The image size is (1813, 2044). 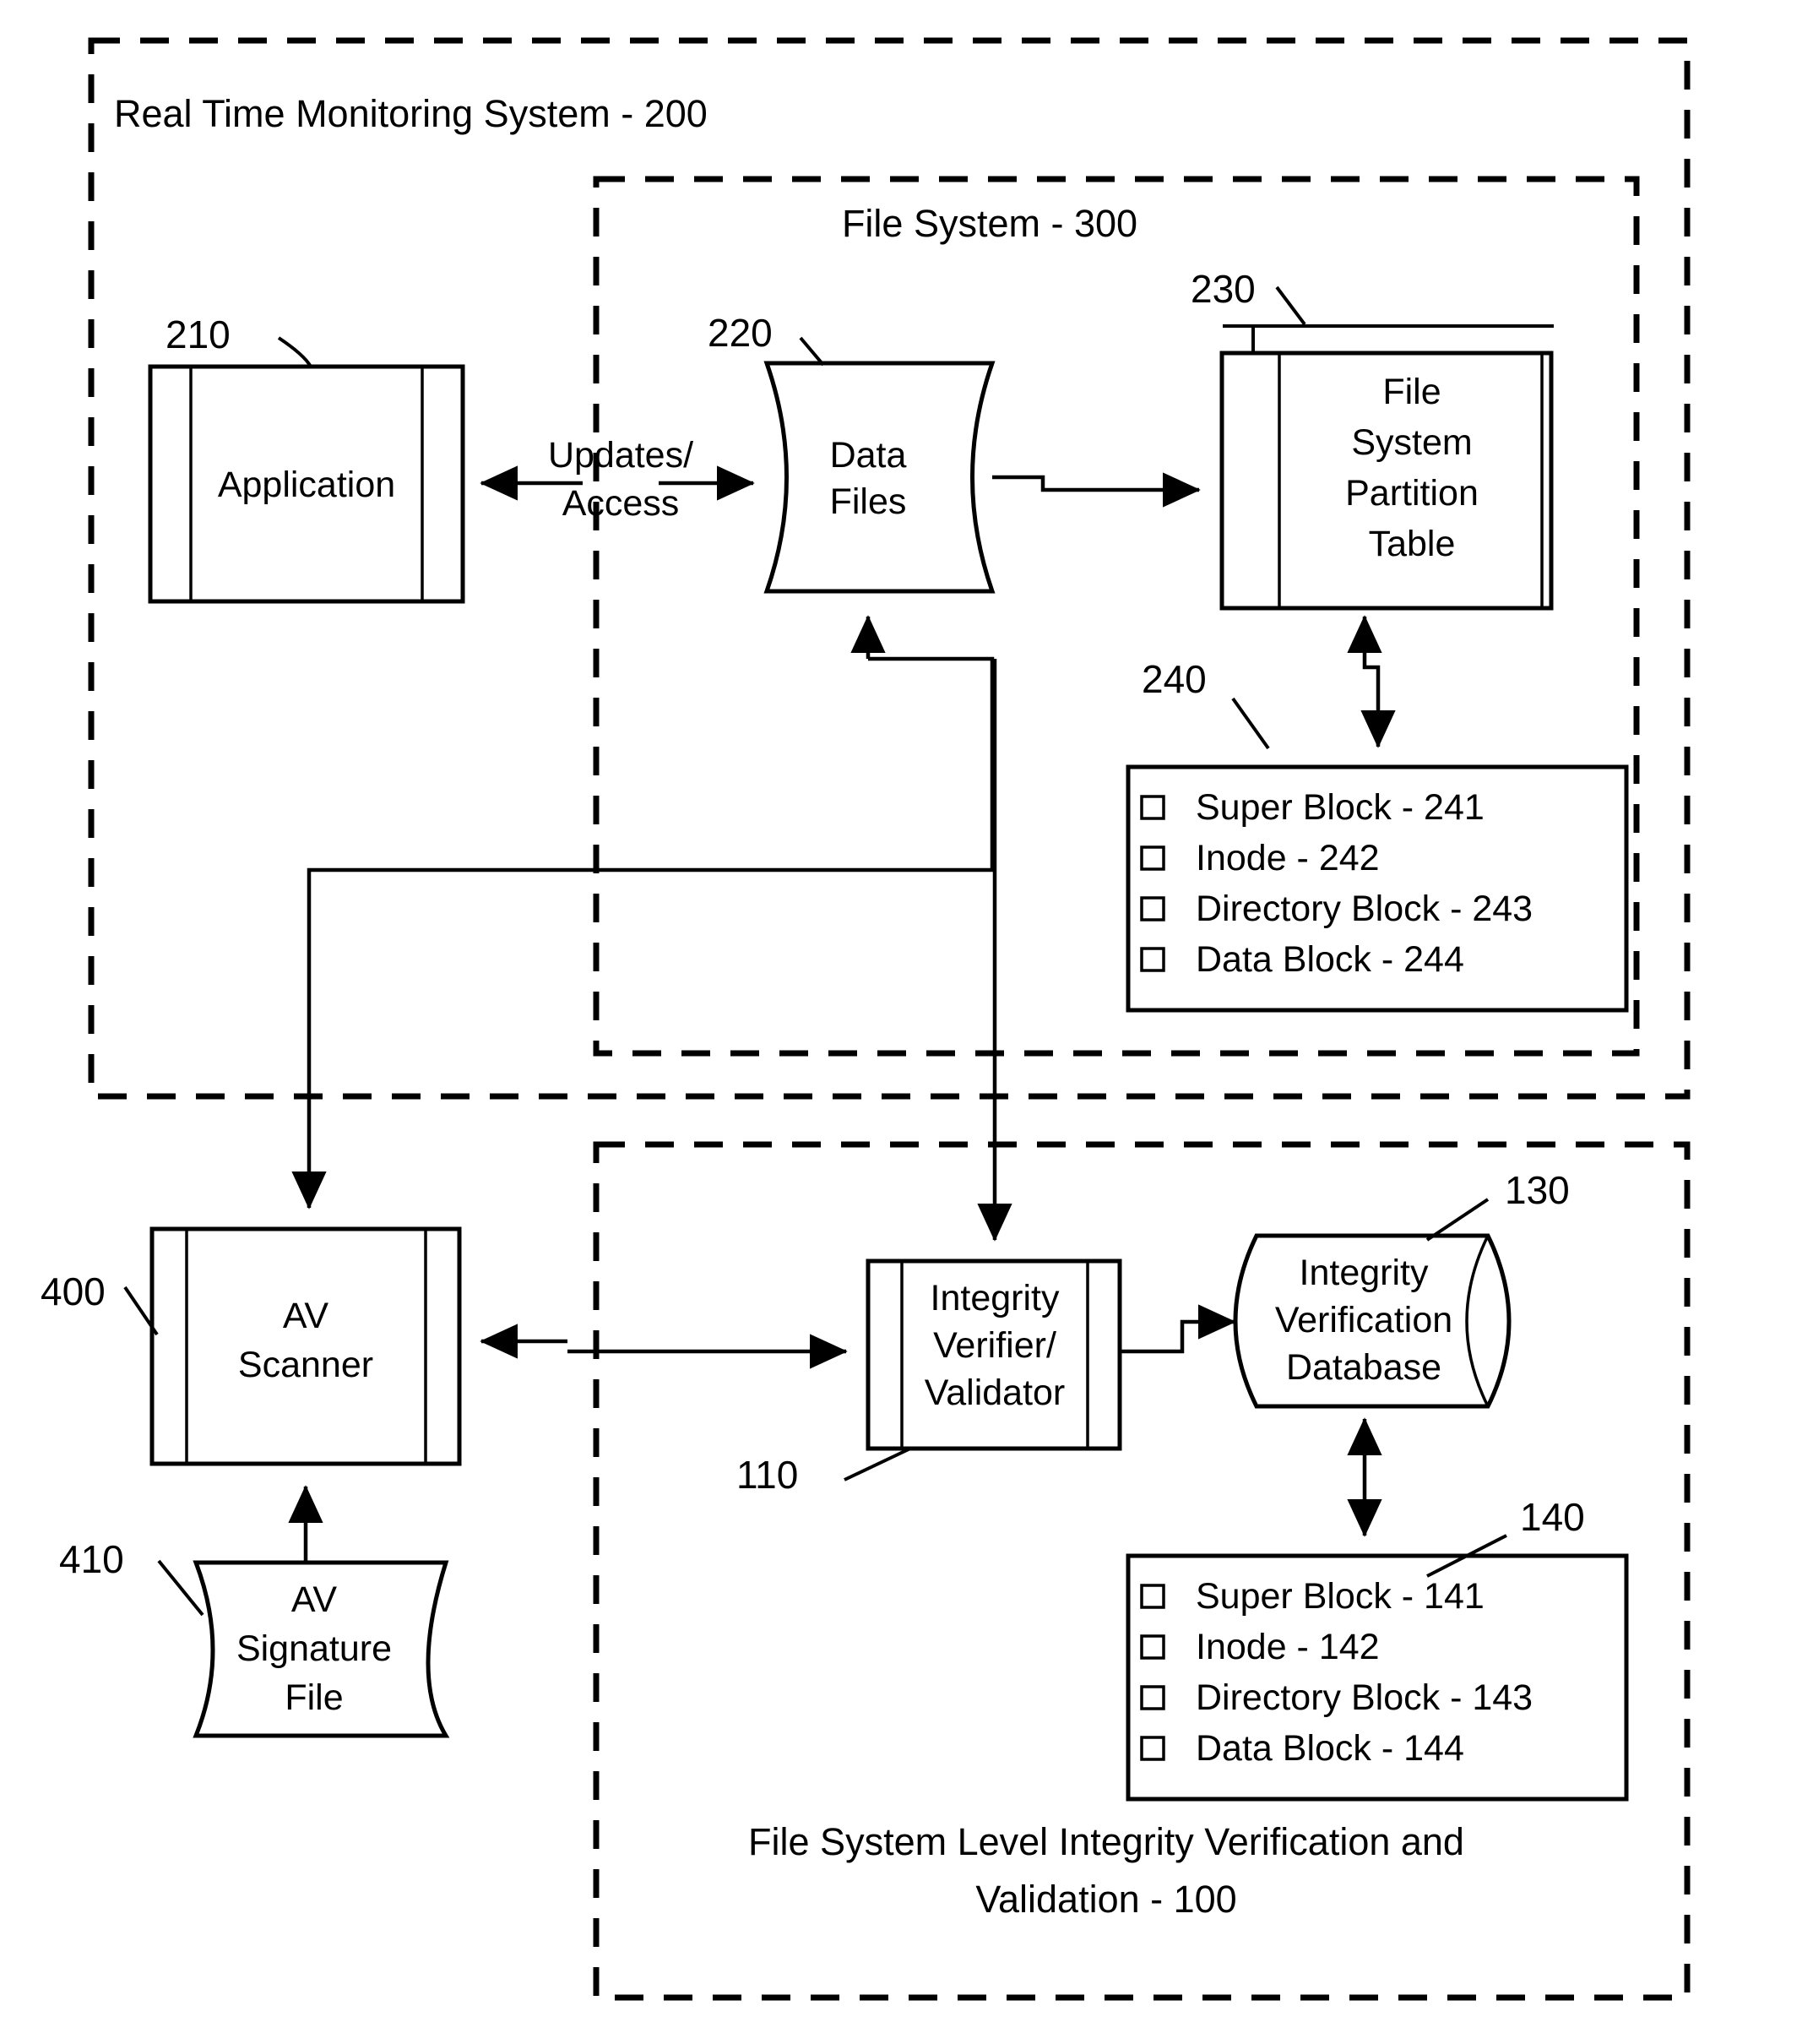 I want to click on node-file-system-partition-table: File System Partition Table, so click(x=1386, y=468).